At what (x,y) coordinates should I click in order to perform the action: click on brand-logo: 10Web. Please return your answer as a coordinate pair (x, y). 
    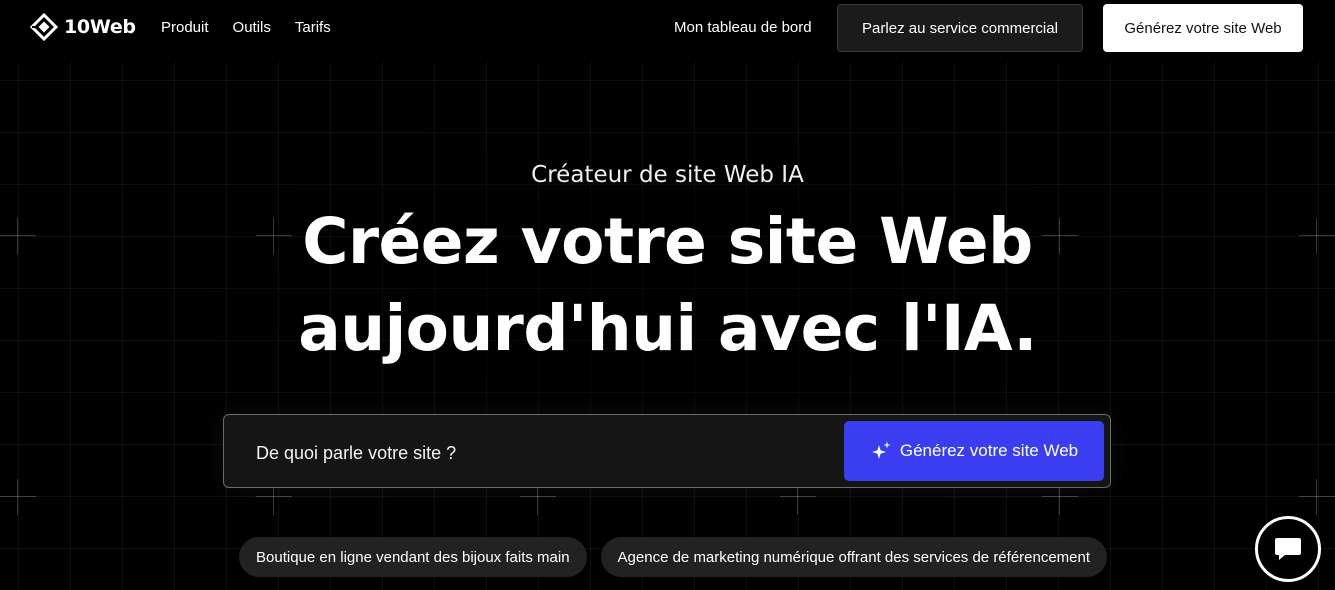
    Looking at the image, I should click on (83, 27).